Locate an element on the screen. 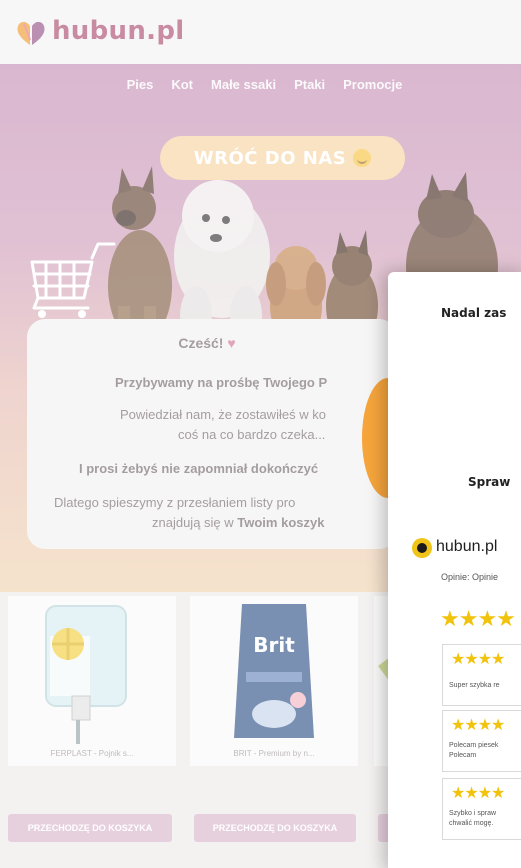 This screenshot has width=521, height=868. review-text-line-2: chwalić mogę. is located at coordinates (471, 823).